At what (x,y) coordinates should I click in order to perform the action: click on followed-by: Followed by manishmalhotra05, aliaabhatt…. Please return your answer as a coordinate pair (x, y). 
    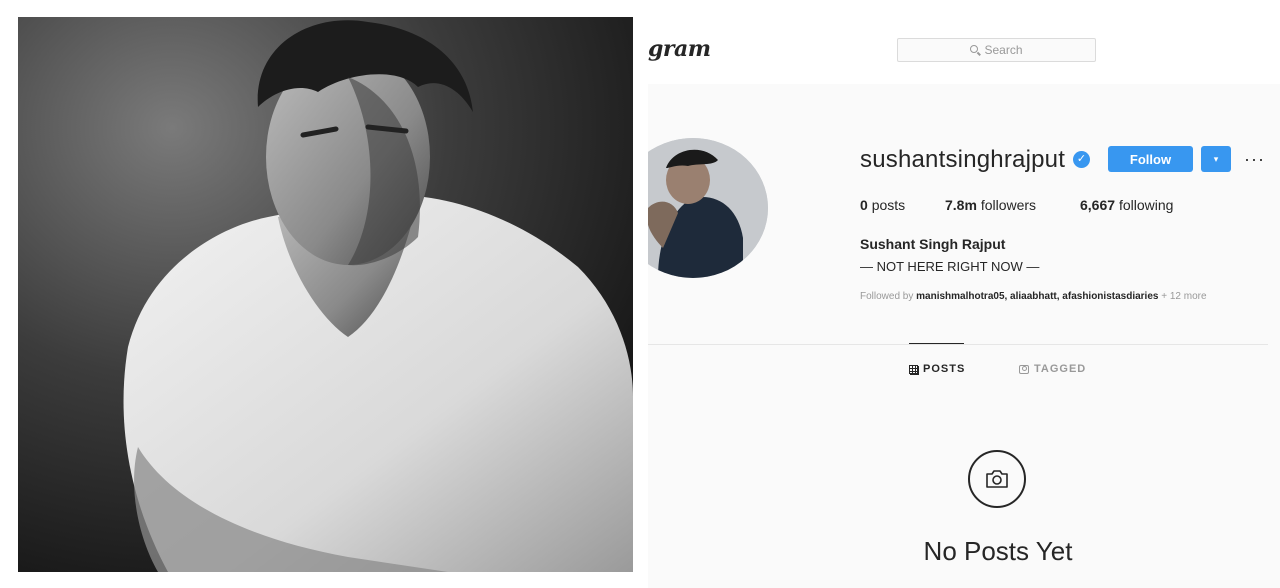
    Looking at the image, I should click on (1033, 296).